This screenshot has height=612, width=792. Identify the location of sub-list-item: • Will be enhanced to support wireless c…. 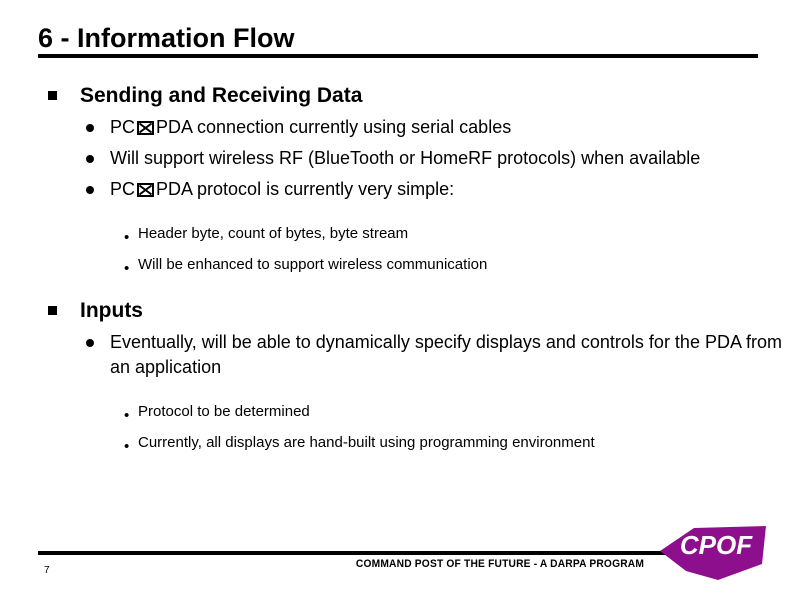
(396, 265).